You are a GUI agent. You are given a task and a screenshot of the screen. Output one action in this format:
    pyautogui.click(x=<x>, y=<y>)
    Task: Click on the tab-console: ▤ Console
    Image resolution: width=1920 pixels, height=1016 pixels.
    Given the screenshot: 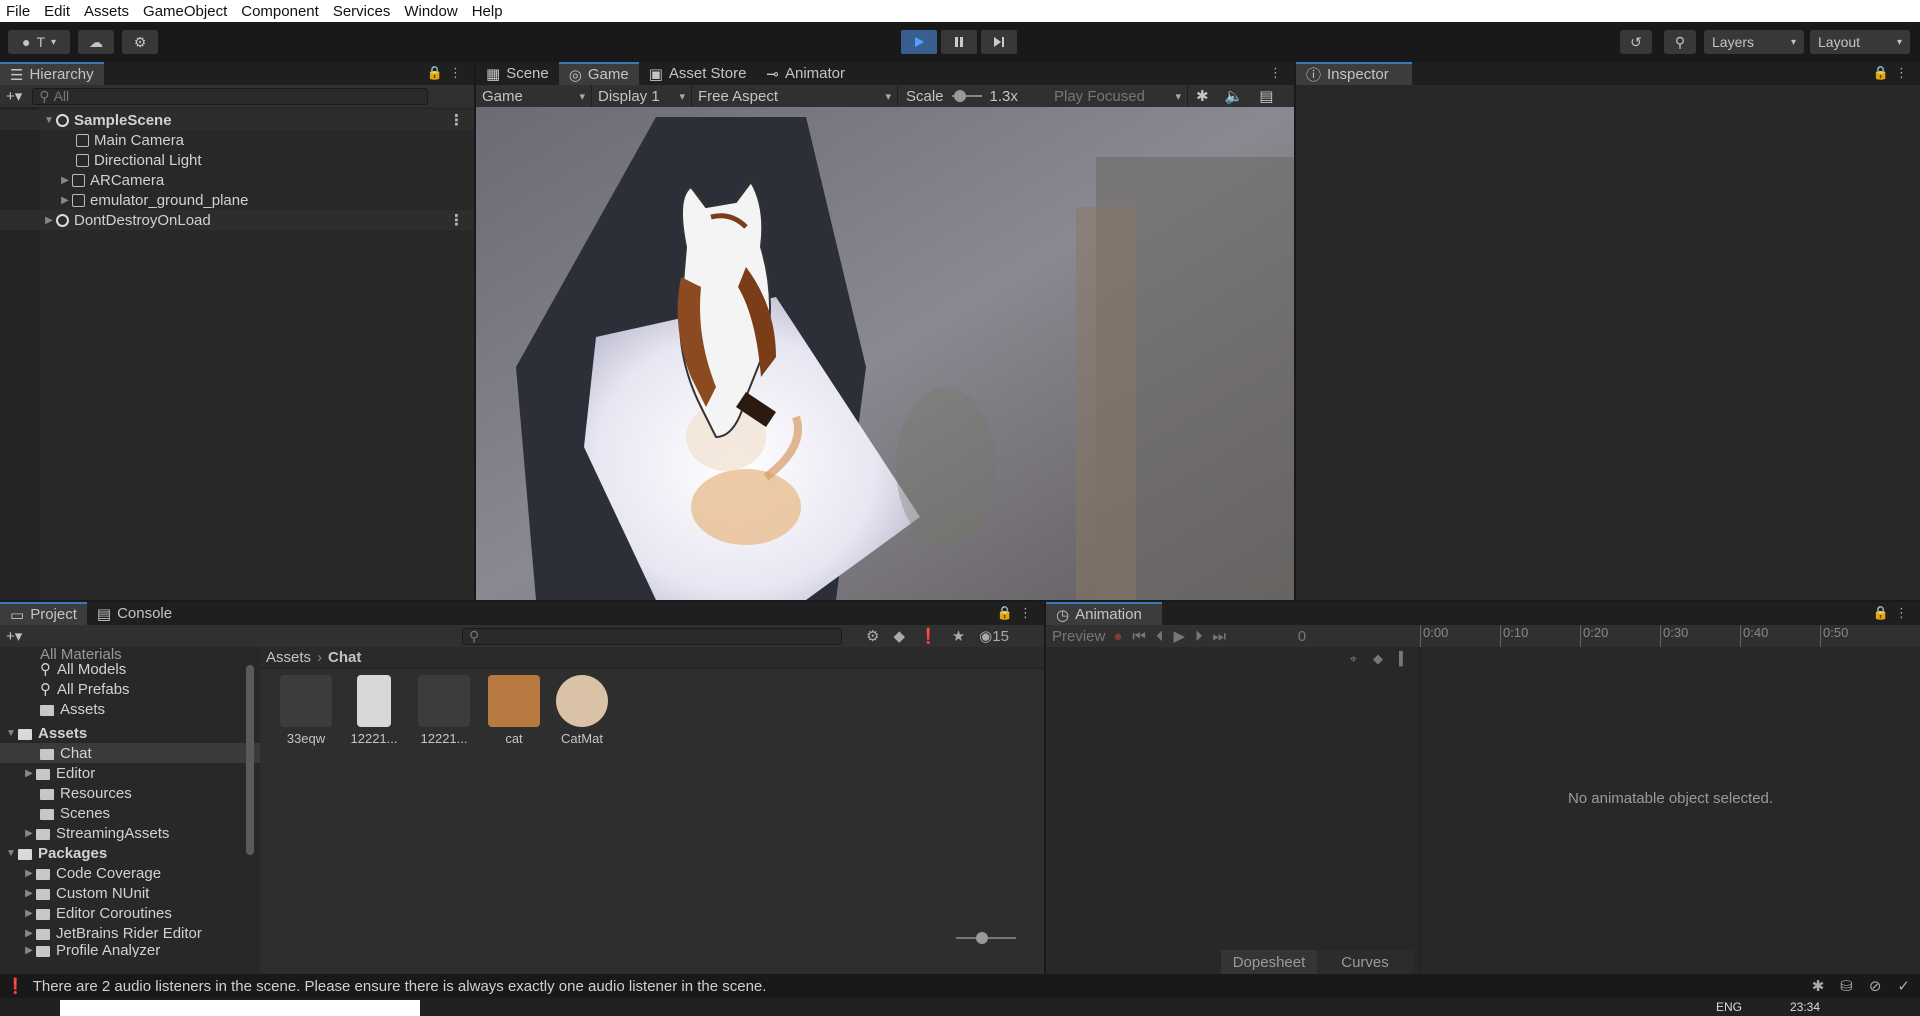 What is the action you would take?
    pyautogui.click(x=134, y=613)
    